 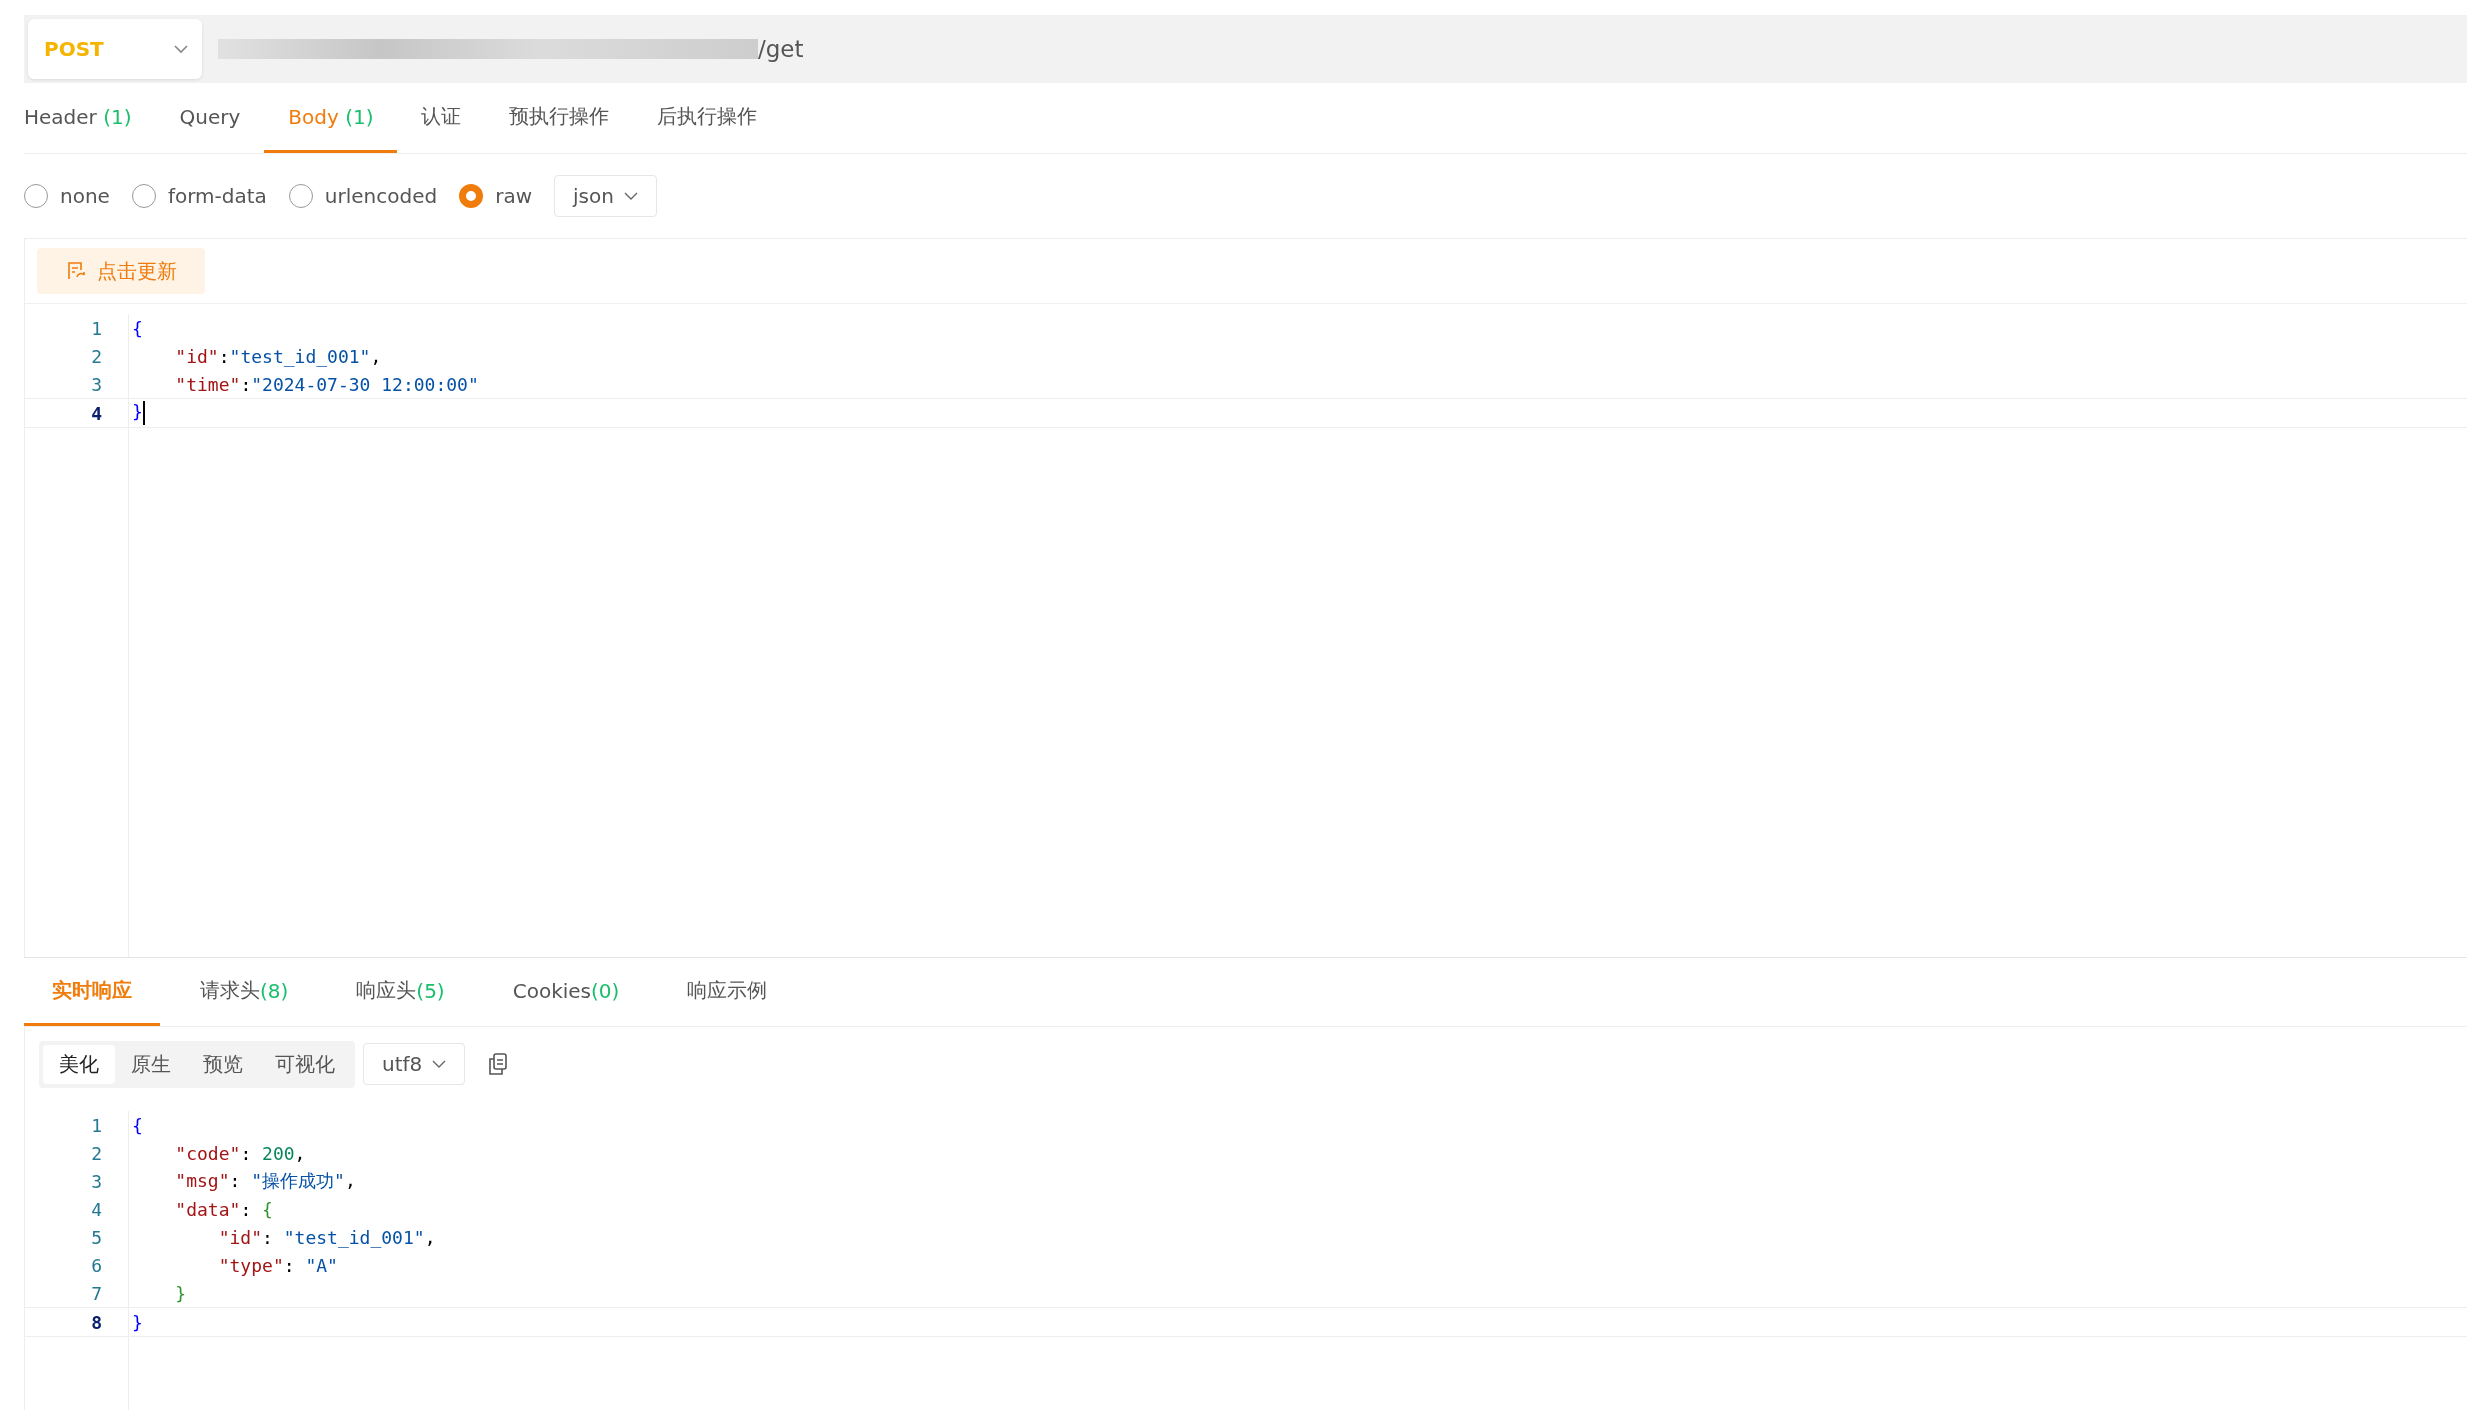 I want to click on code-line: "id": "test_id_001",, so click(x=326, y=1237).